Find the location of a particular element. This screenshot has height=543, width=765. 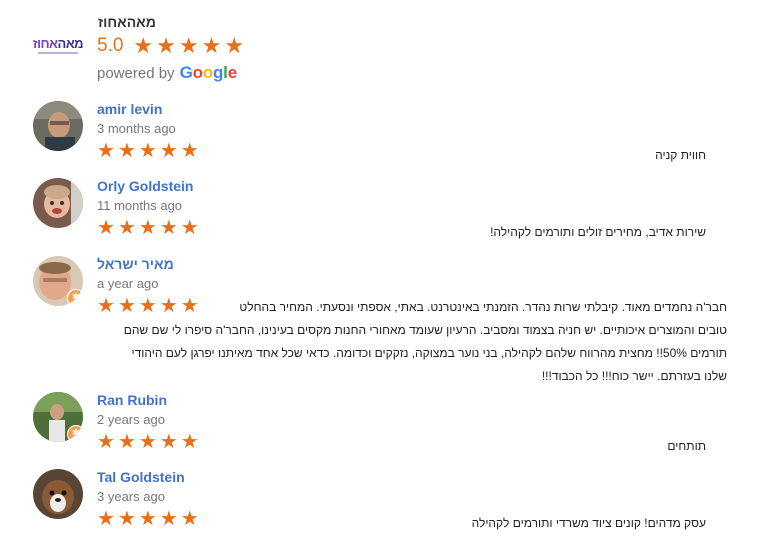

review-time: 3 years ago is located at coordinates (131, 496).